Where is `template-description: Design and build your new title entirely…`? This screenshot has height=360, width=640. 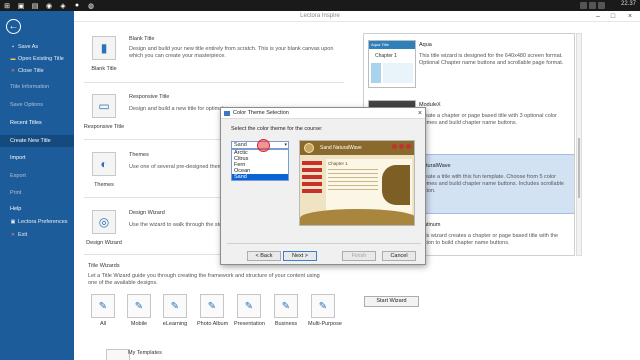
template-description: Design and build your new title entirely… is located at coordinates (231, 52).